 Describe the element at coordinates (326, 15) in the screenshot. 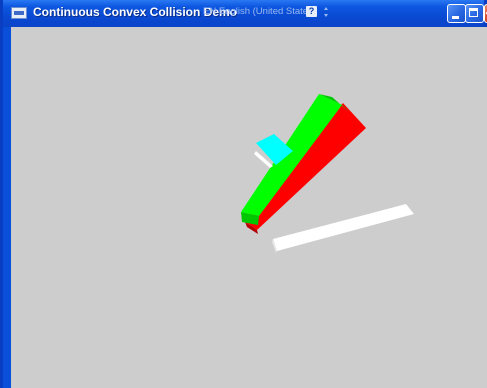

I see `arrow-down-icon` at that location.